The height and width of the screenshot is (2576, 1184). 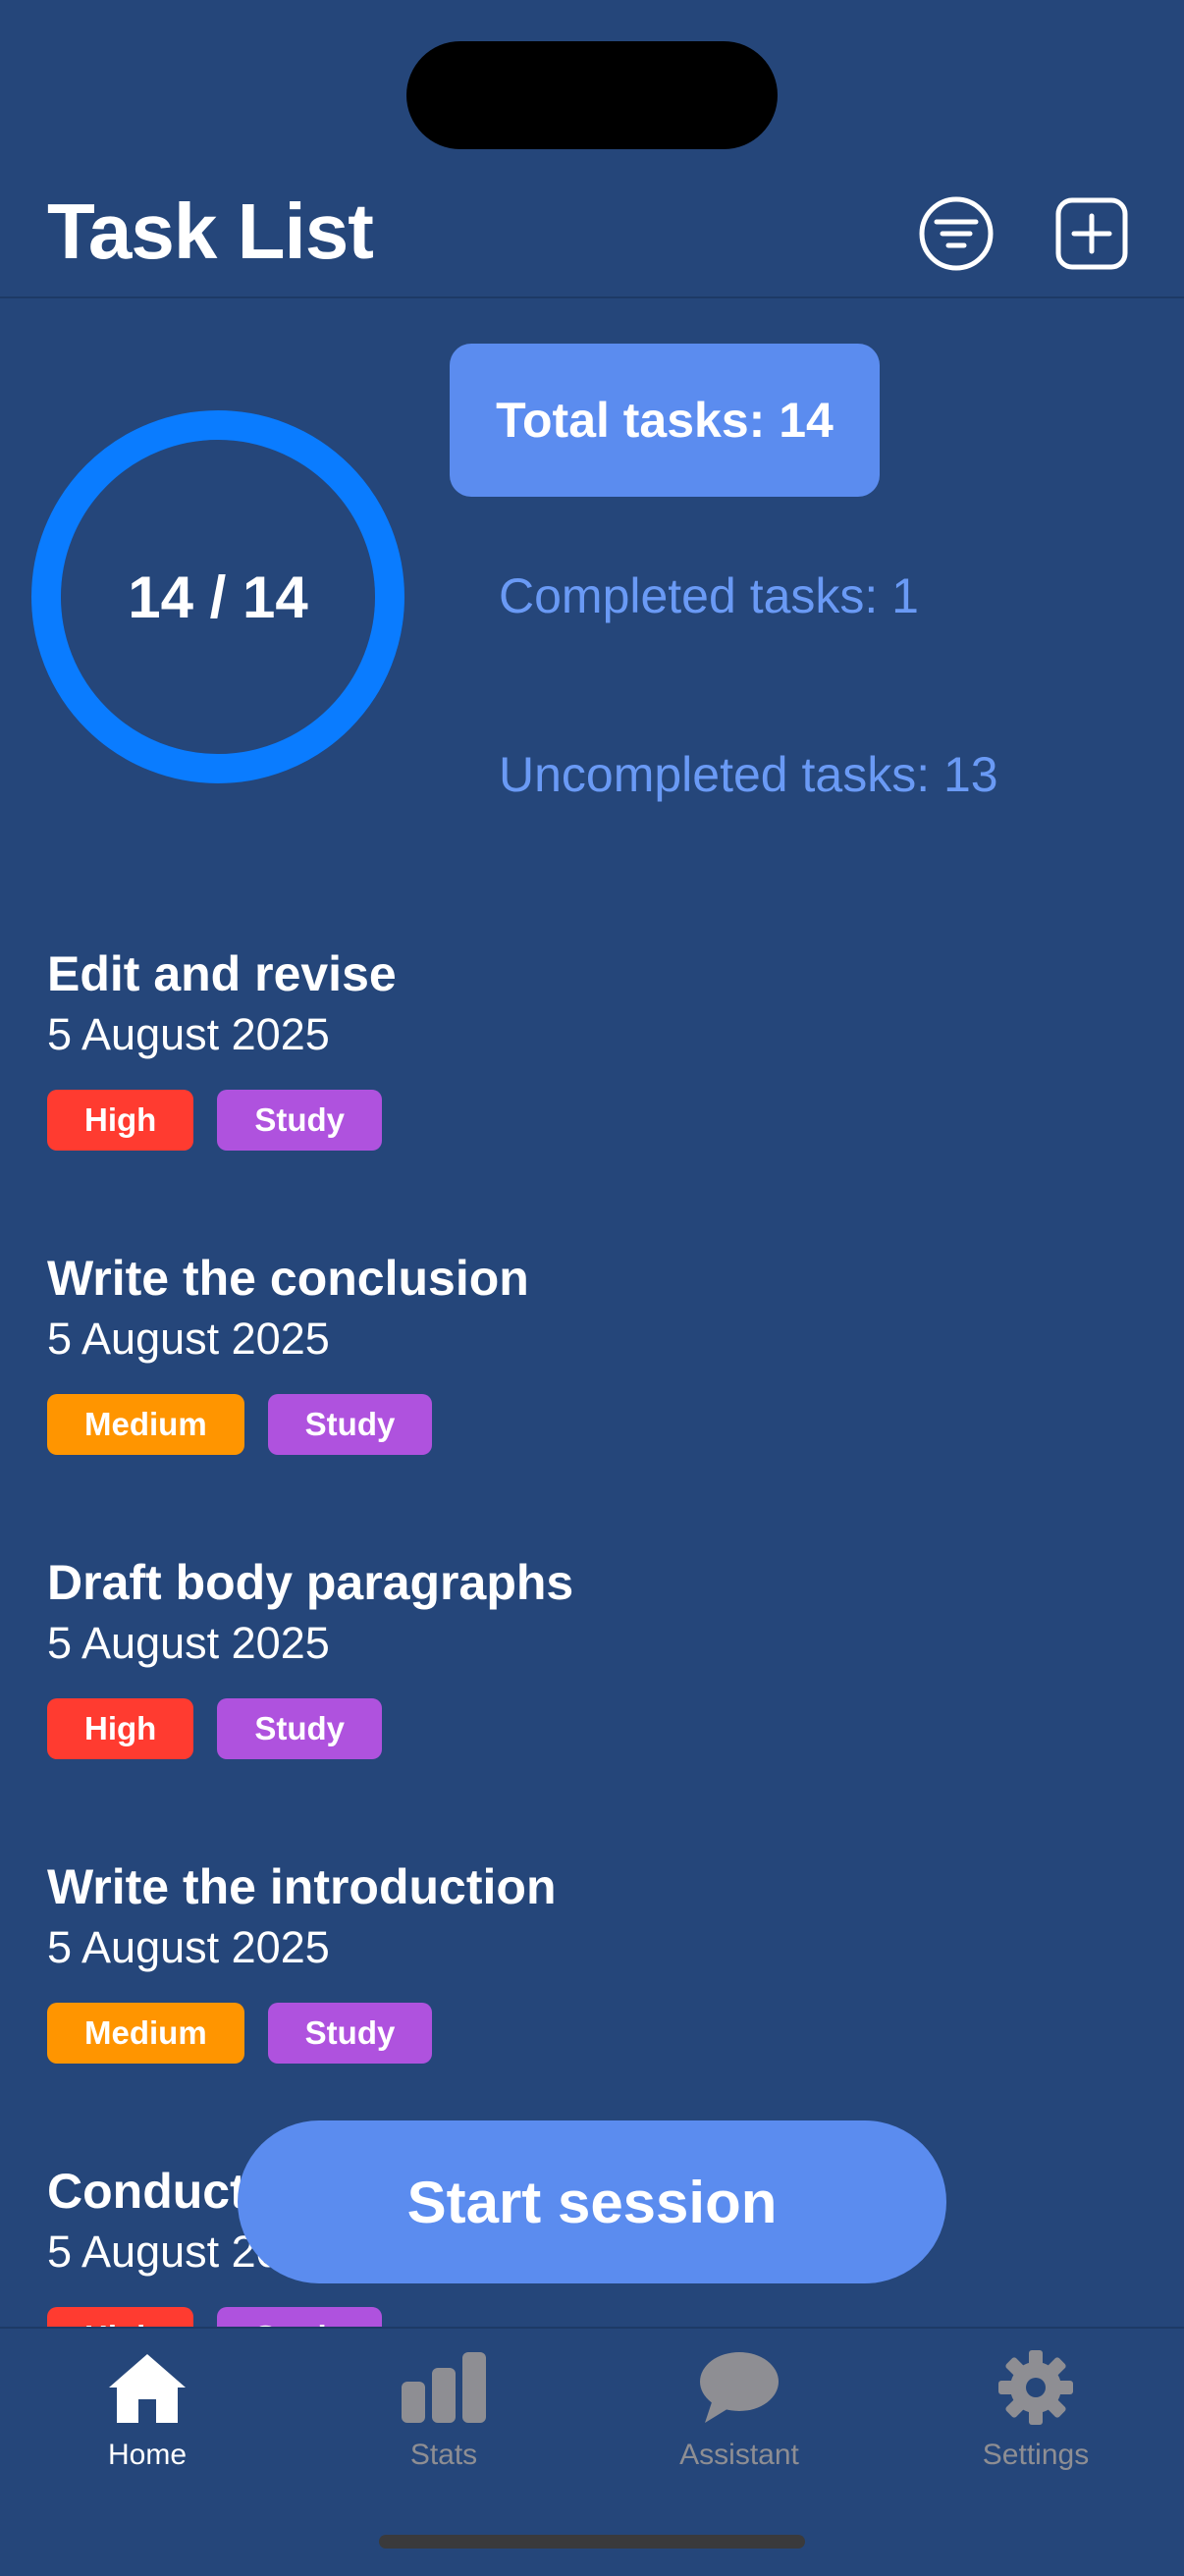 I want to click on nav-header: Task List, so click(x=592, y=227).